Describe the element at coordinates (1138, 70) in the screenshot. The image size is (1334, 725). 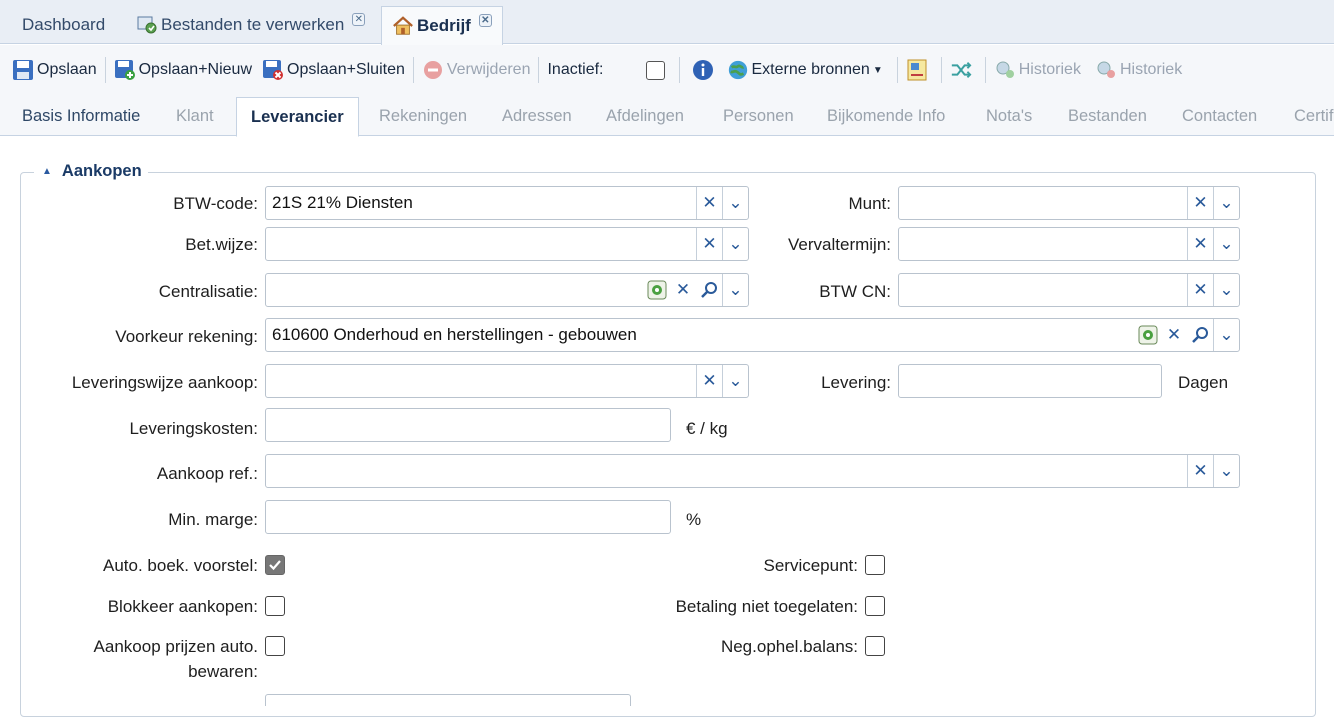
I see `history-button-2: Historiek` at that location.